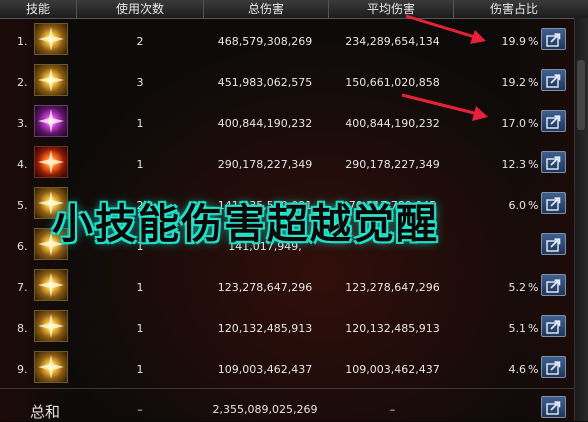 The width and height of the screenshot is (588, 422). What do you see at coordinates (22, 369) in the screenshot?
I see `row-rank: 9.` at bounding box center [22, 369].